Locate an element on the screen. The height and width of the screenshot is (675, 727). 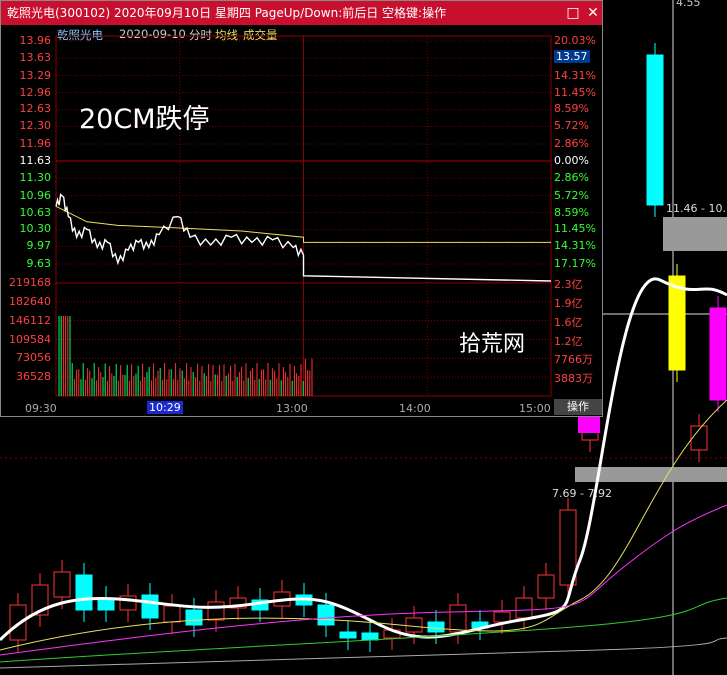
price-tick-left: 11.96 is located at coordinates (35, 143).